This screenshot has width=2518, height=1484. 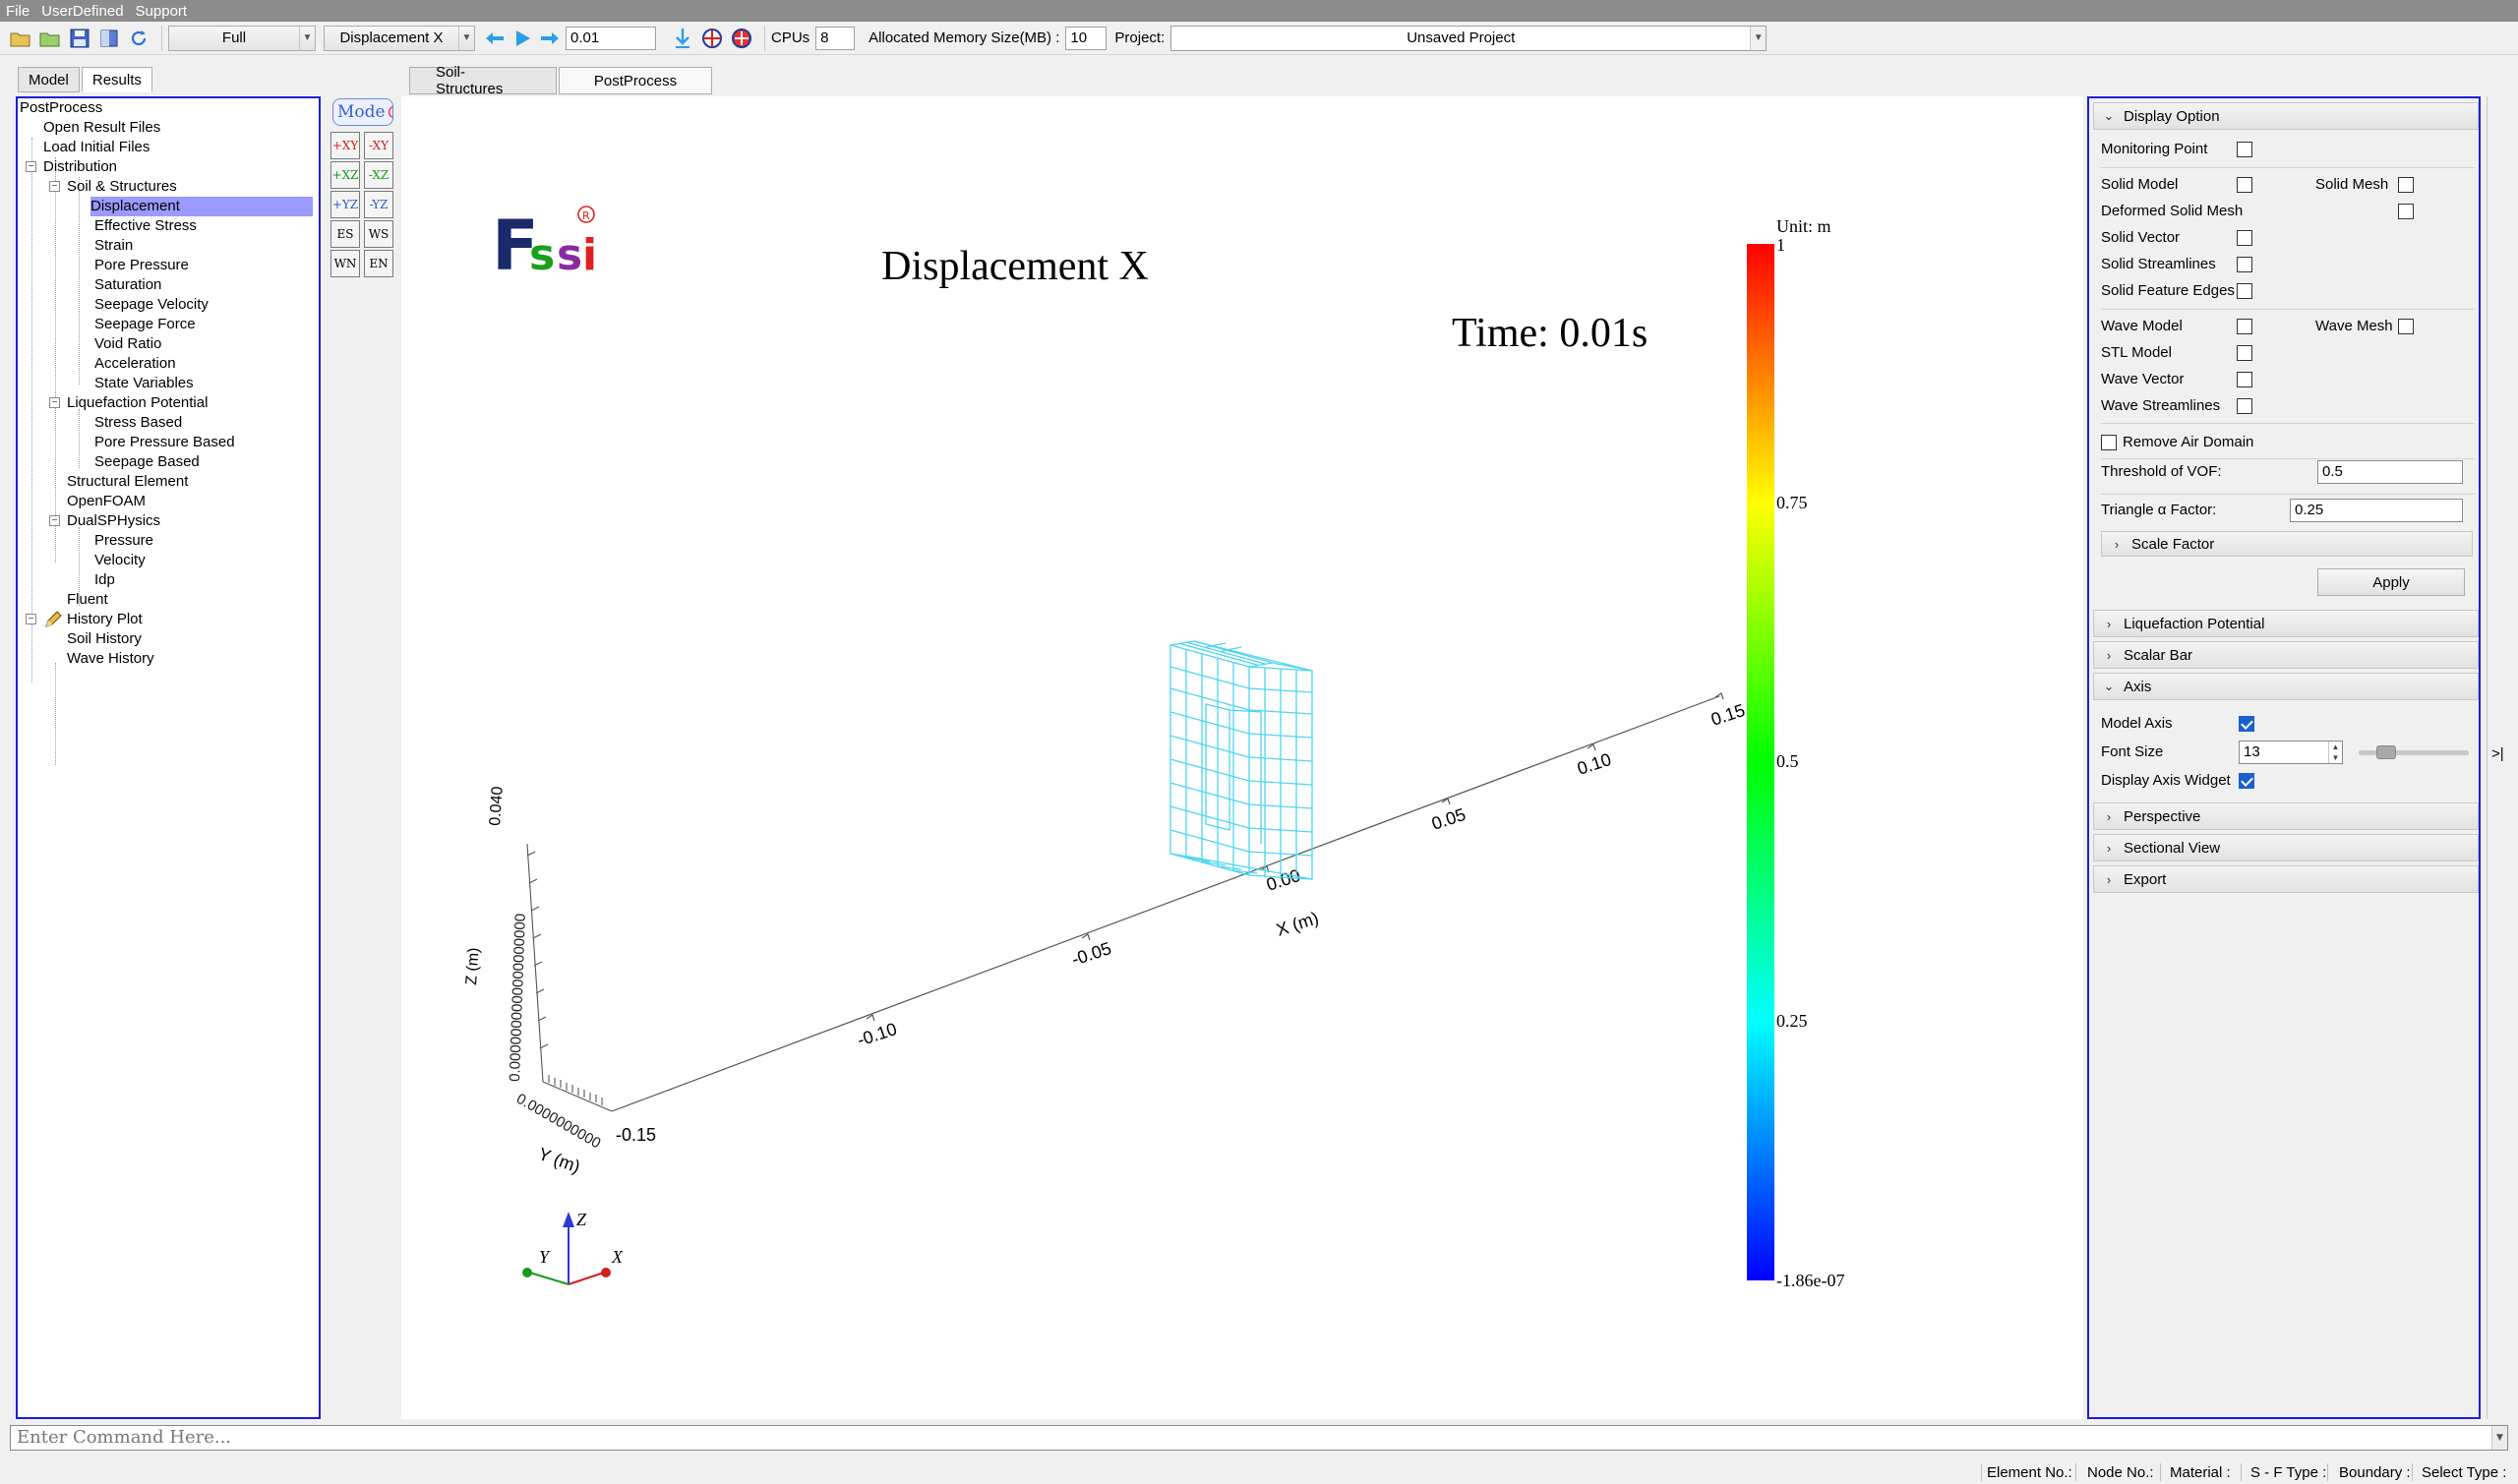 I want to click on solid-streamlines-checkbox, so click(x=2244, y=265).